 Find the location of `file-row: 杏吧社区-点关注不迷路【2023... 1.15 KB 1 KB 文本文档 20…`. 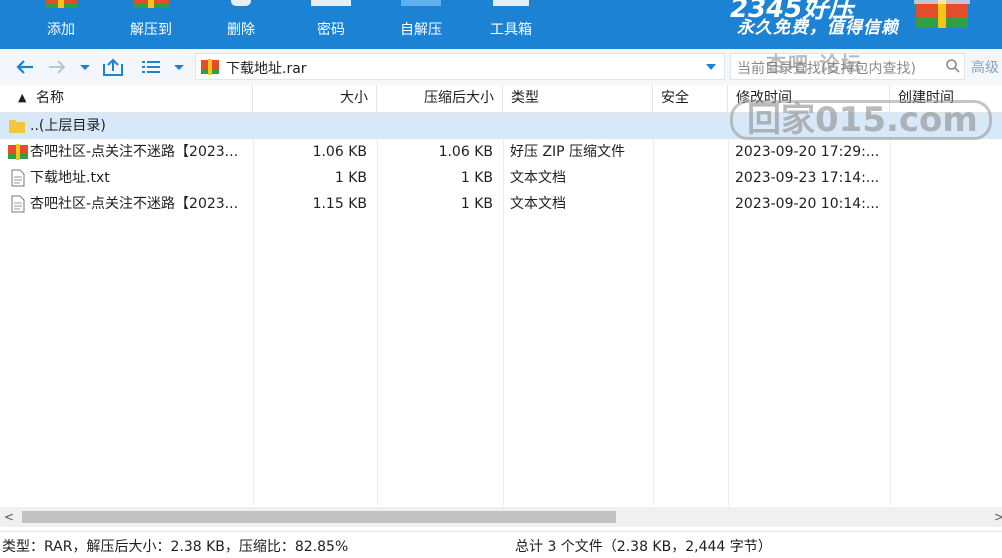

file-row: 杏吧社区-点关注不迷路【2023... 1.15 KB 1 KB 文本文档 20… is located at coordinates (501, 204).